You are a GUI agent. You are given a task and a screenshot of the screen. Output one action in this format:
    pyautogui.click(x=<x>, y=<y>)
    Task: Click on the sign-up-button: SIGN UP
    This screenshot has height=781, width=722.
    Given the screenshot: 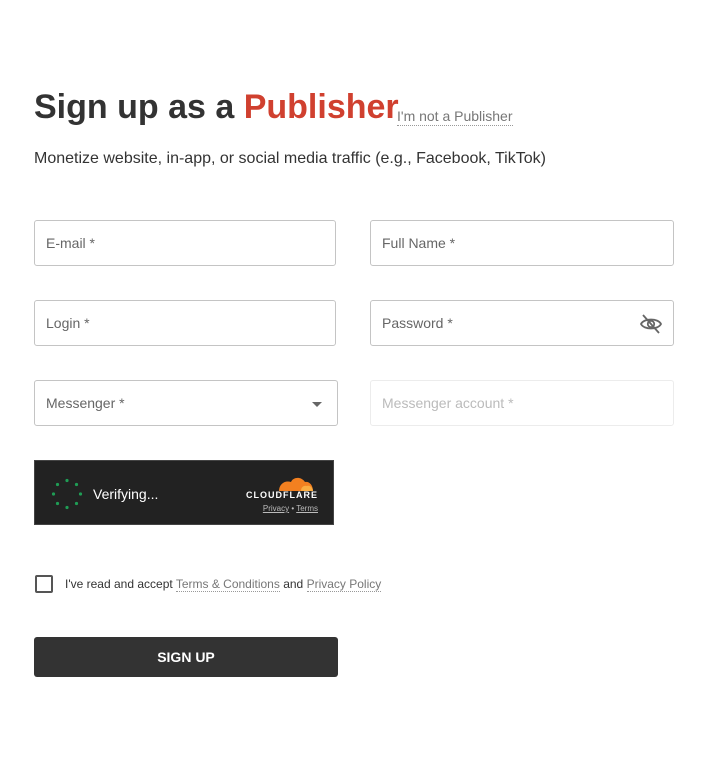 What is the action you would take?
    pyautogui.click(x=186, y=657)
    